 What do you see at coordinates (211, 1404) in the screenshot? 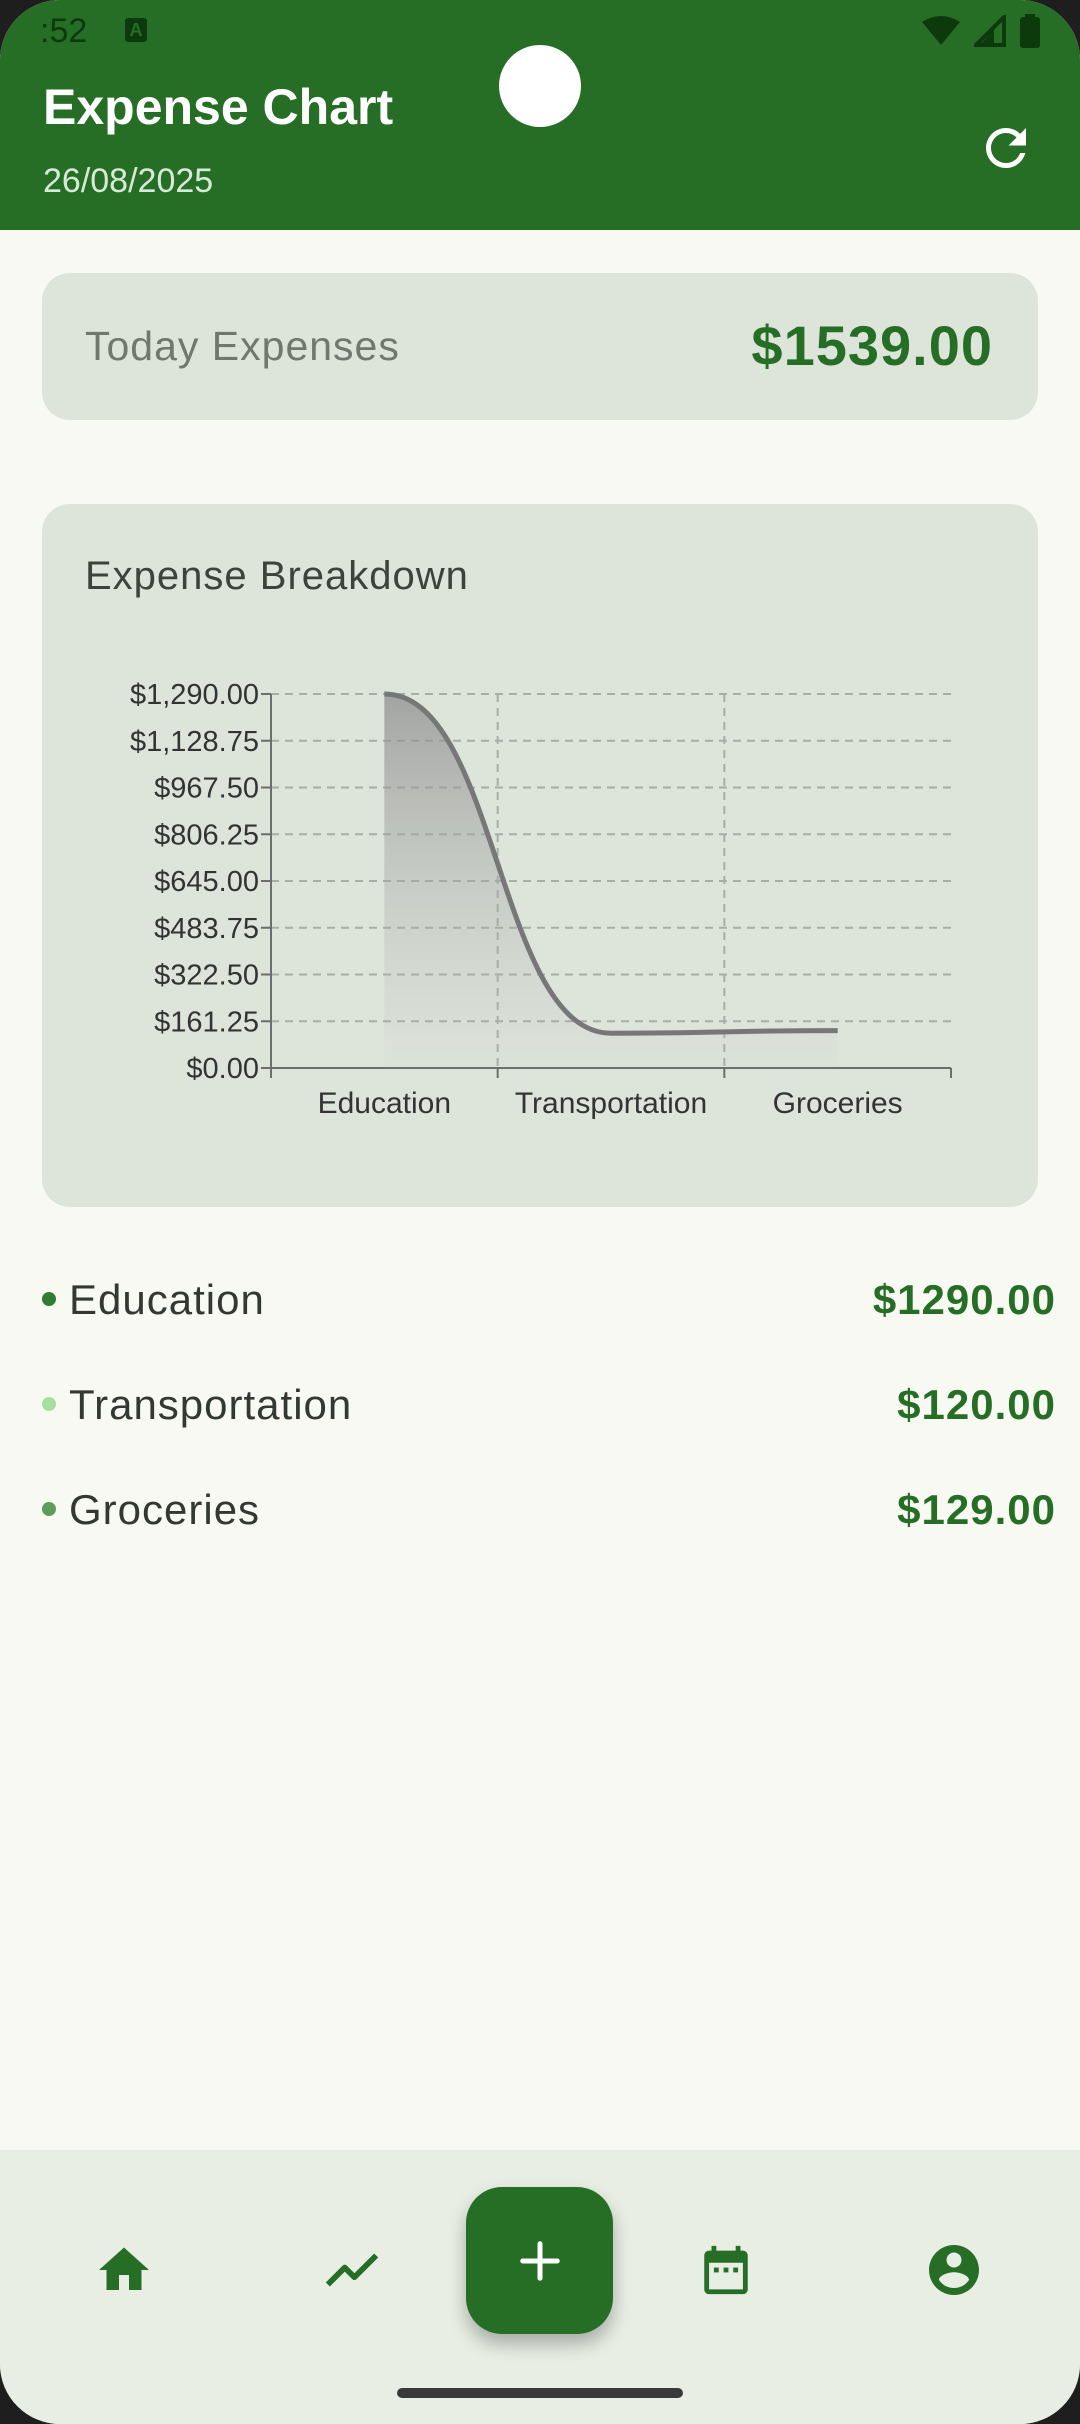
I see `legend-name: Transportation` at bounding box center [211, 1404].